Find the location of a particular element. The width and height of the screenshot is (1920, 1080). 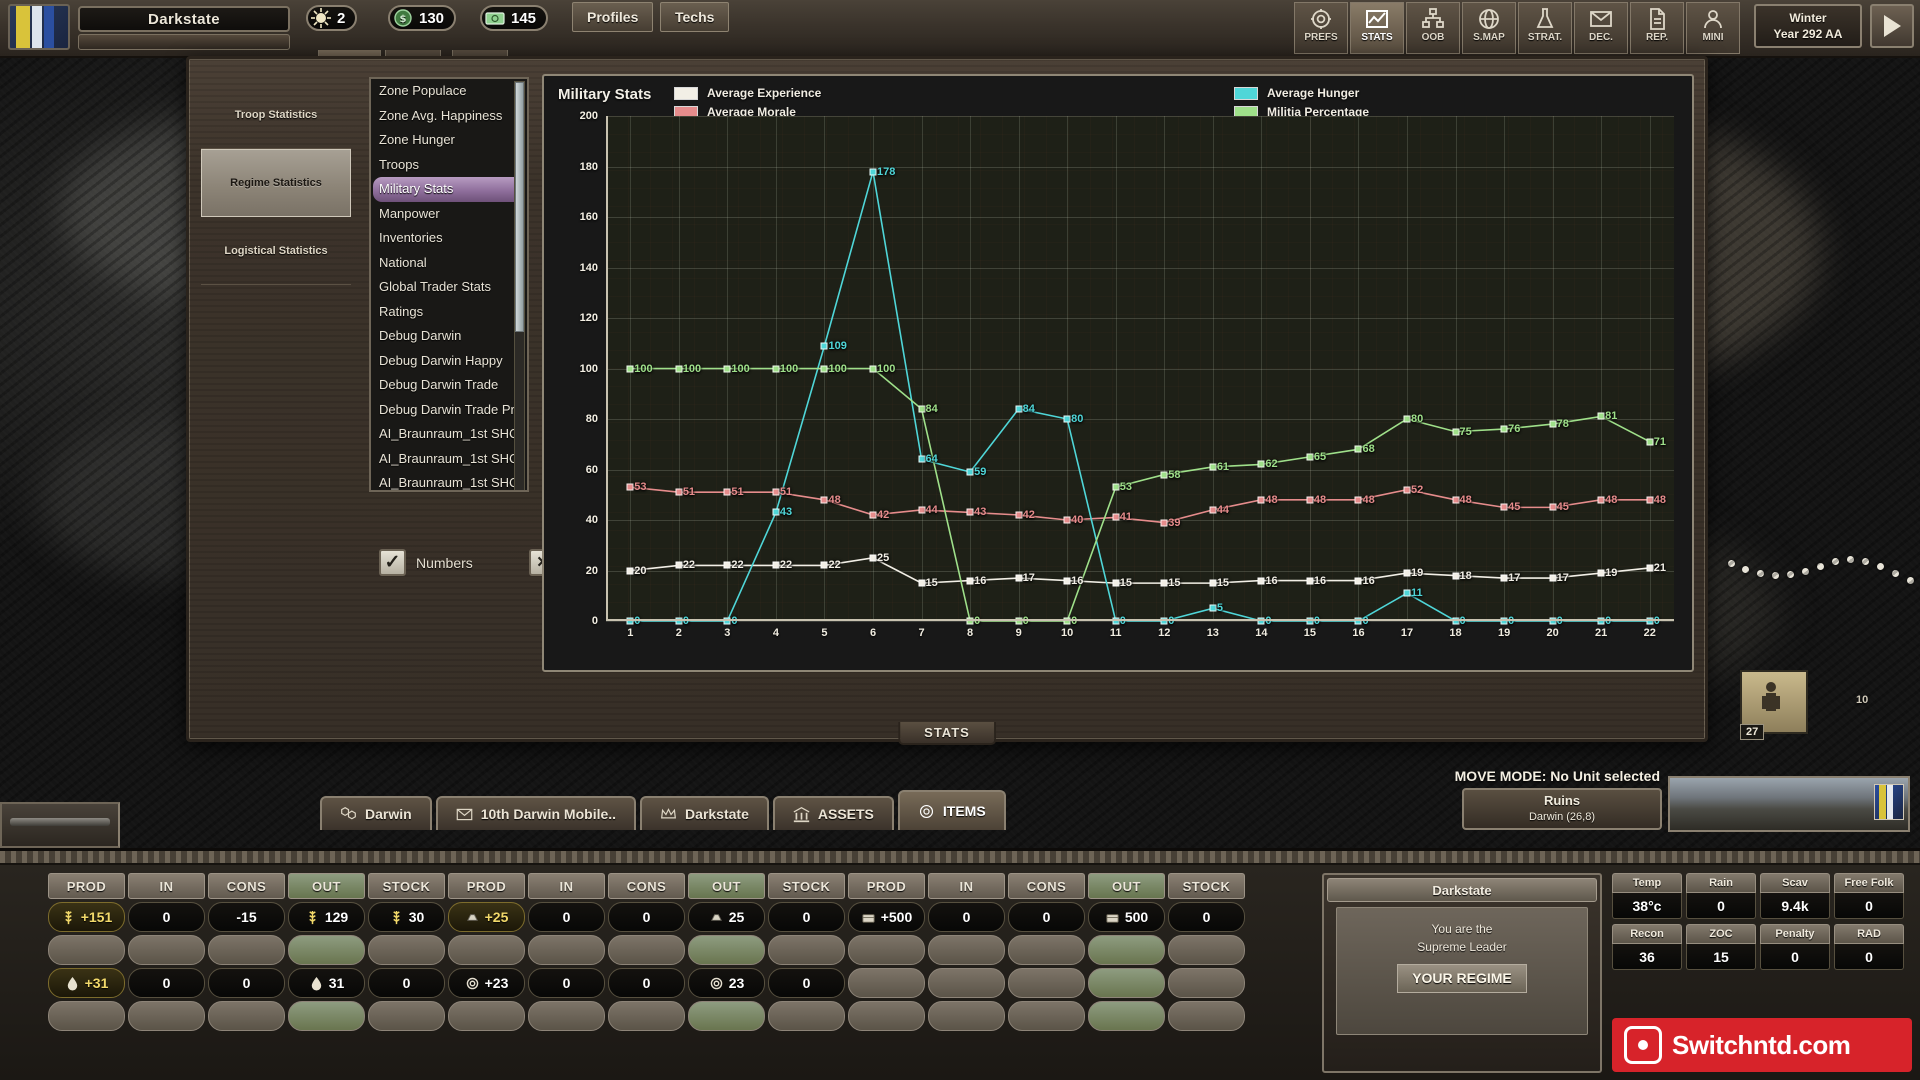

resource-political-points: 2 is located at coordinates (332, 18).